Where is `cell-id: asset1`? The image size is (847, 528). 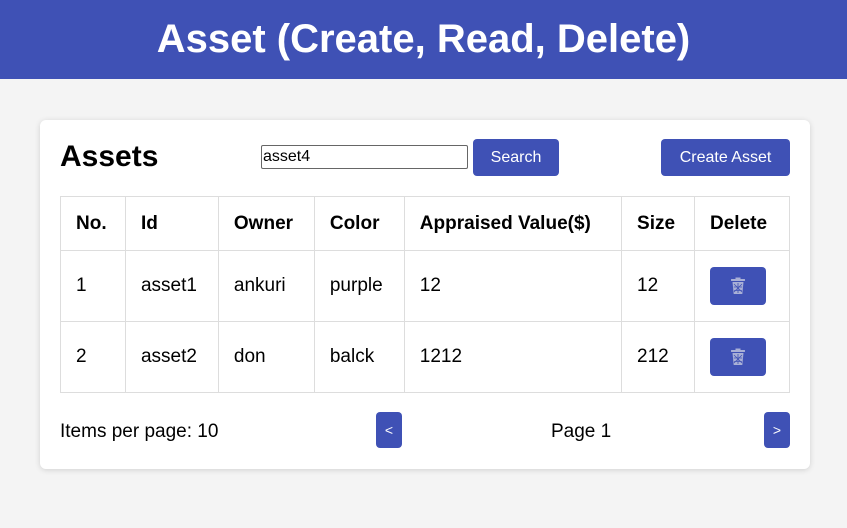 cell-id: asset1 is located at coordinates (171, 286).